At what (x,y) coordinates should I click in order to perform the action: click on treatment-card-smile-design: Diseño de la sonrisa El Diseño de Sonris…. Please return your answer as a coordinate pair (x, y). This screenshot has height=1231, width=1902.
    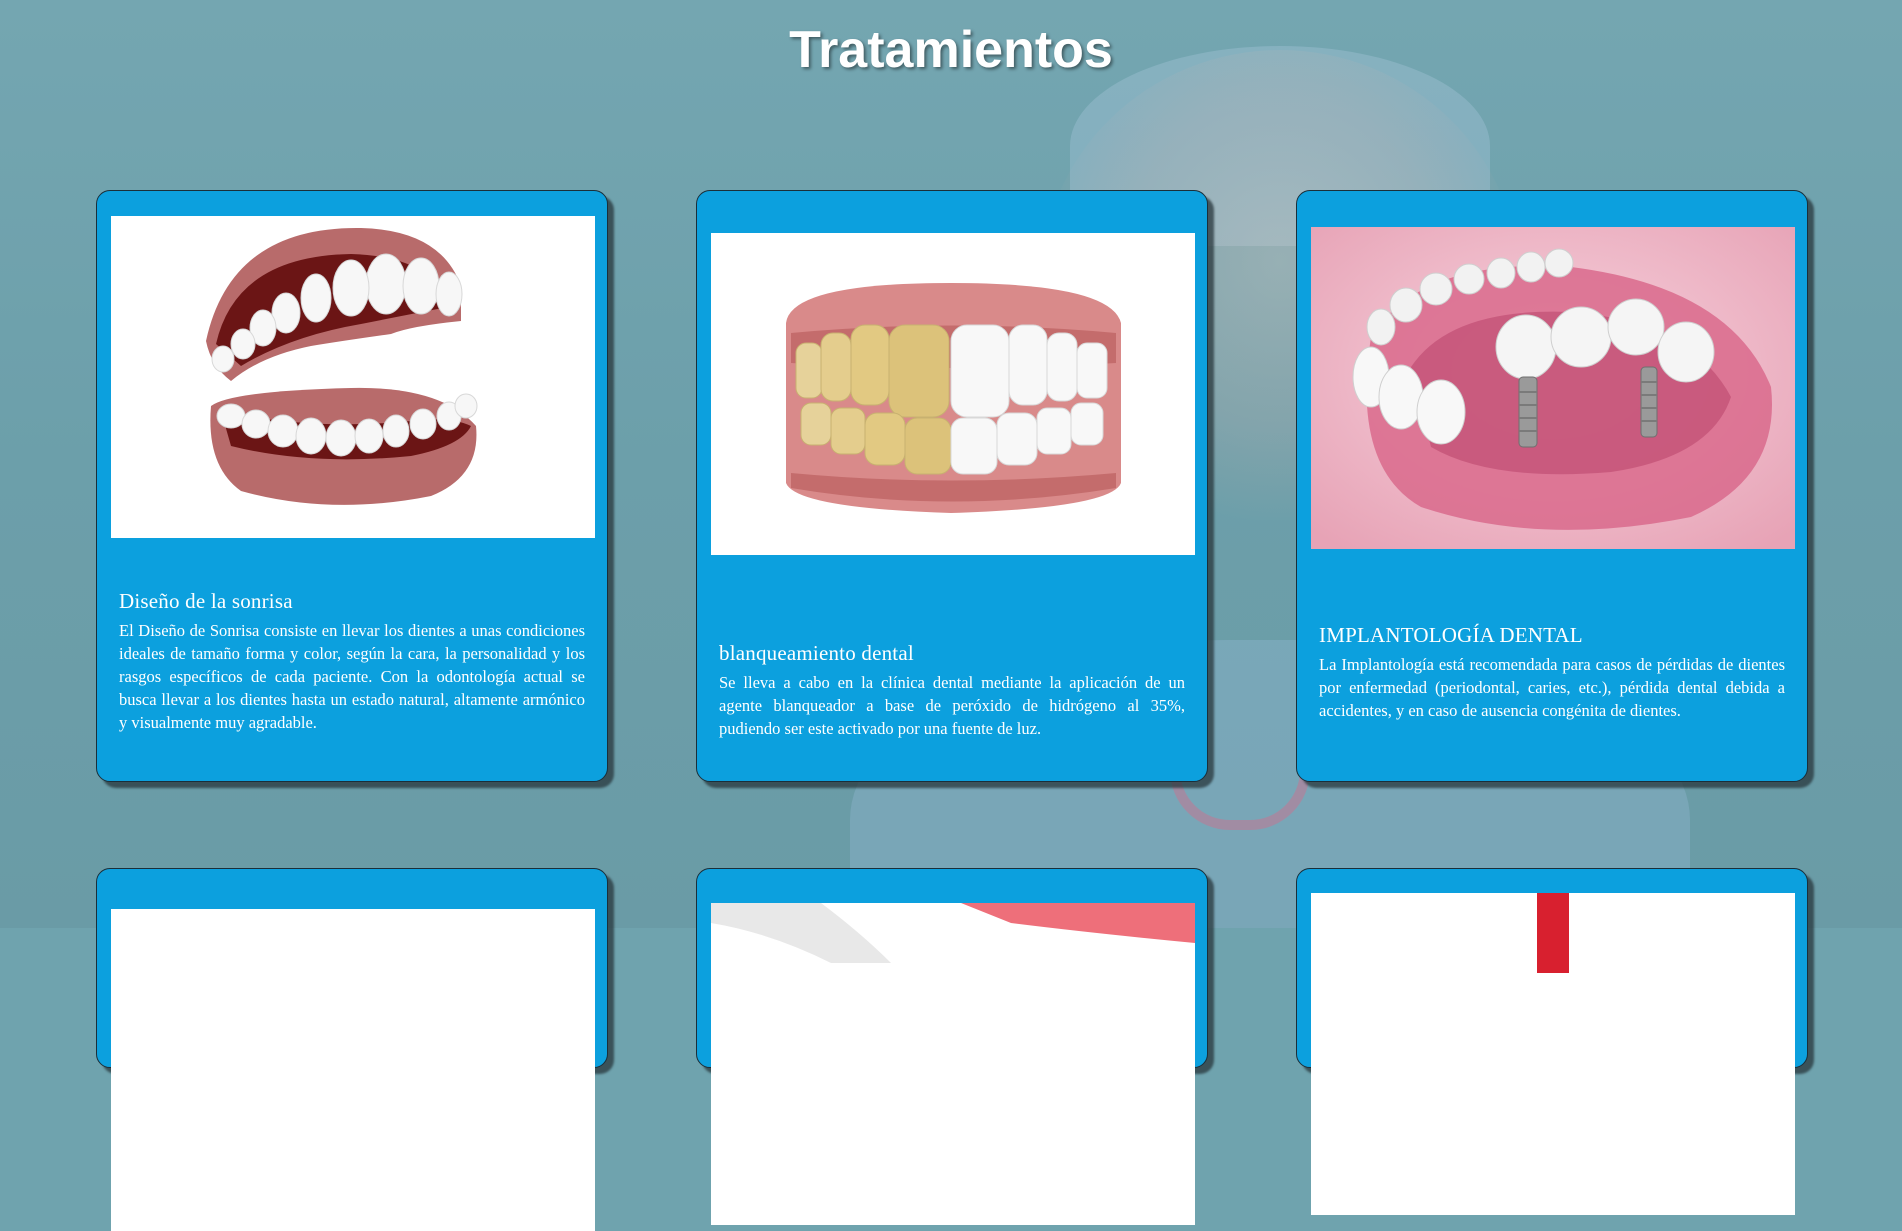
    Looking at the image, I should click on (352, 486).